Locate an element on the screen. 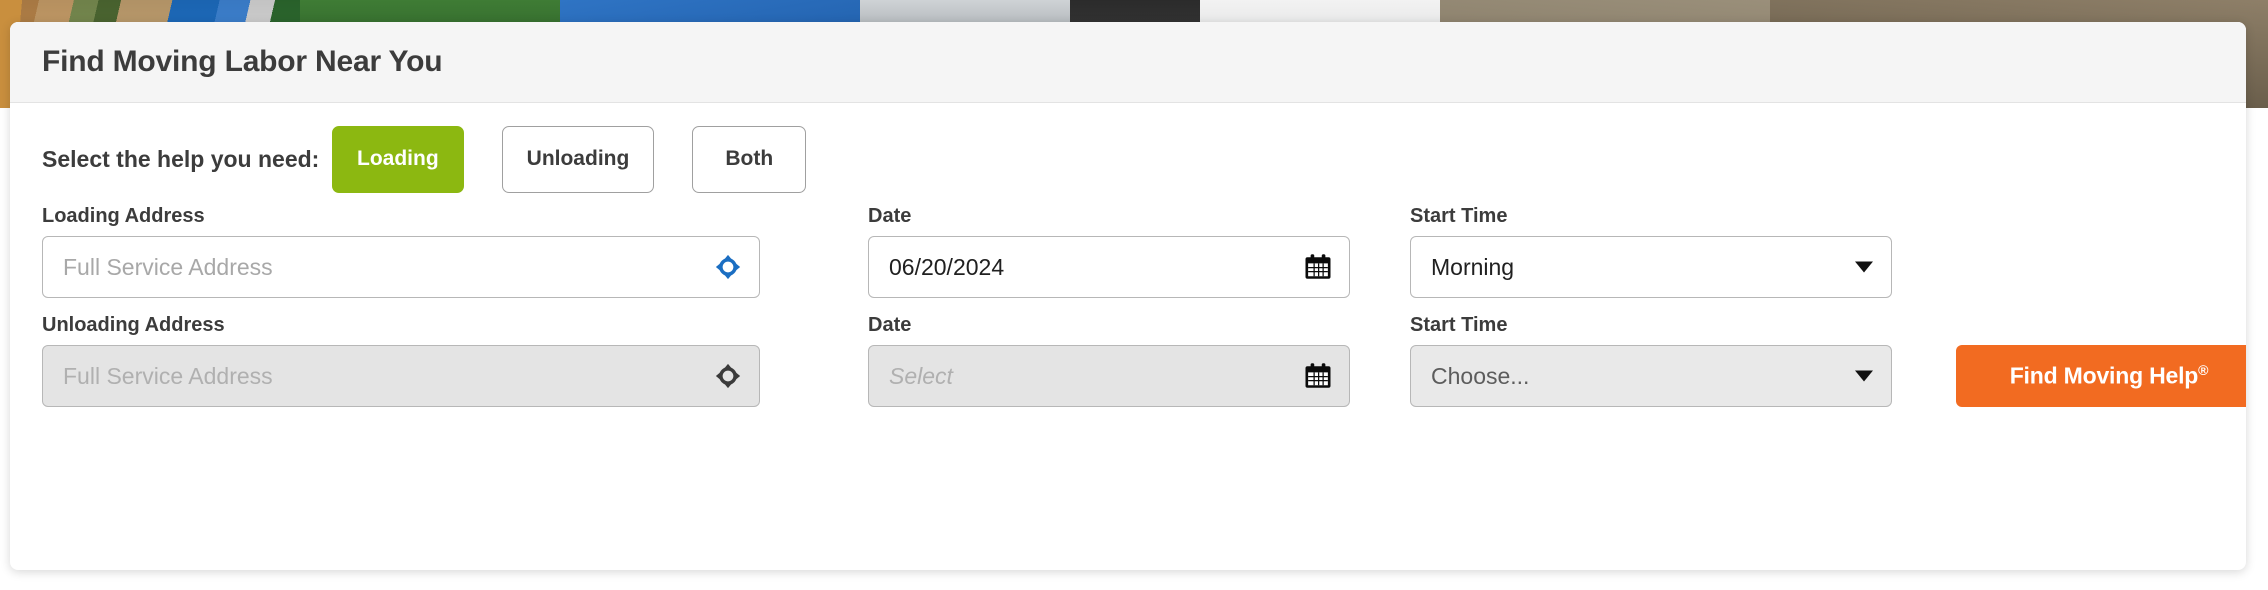 The height and width of the screenshot is (590, 2268). unloading-address-placeholder: Full Service Address is located at coordinates (168, 375).